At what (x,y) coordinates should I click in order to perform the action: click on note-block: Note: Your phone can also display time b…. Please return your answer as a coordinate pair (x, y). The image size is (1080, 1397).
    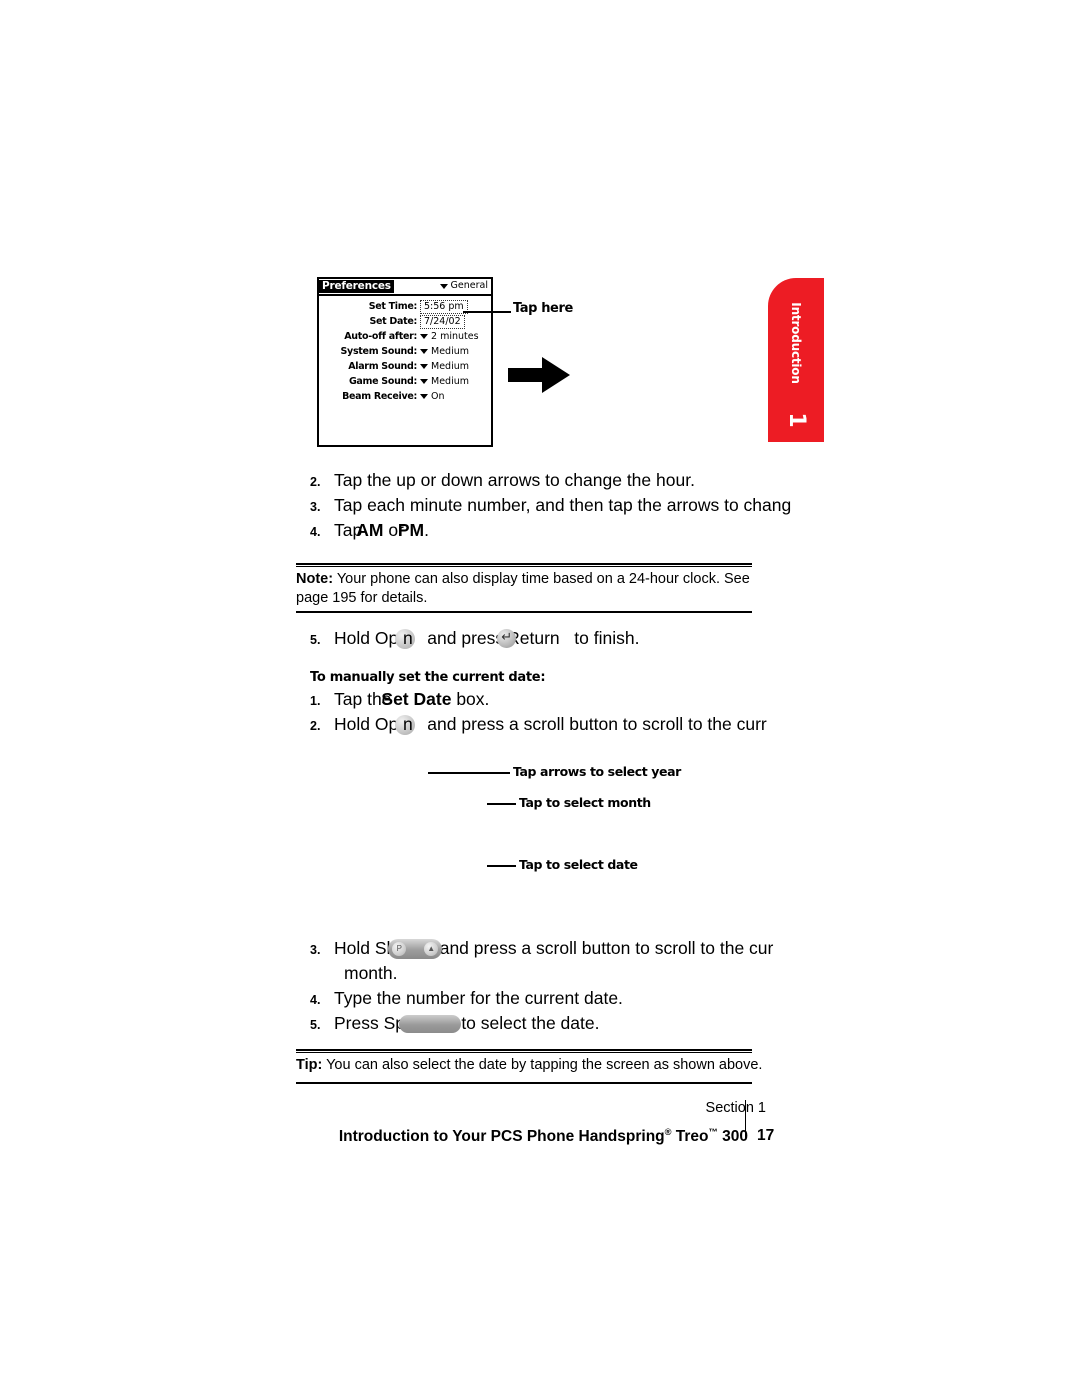
    Looking at the image, I should click on (531, 589).